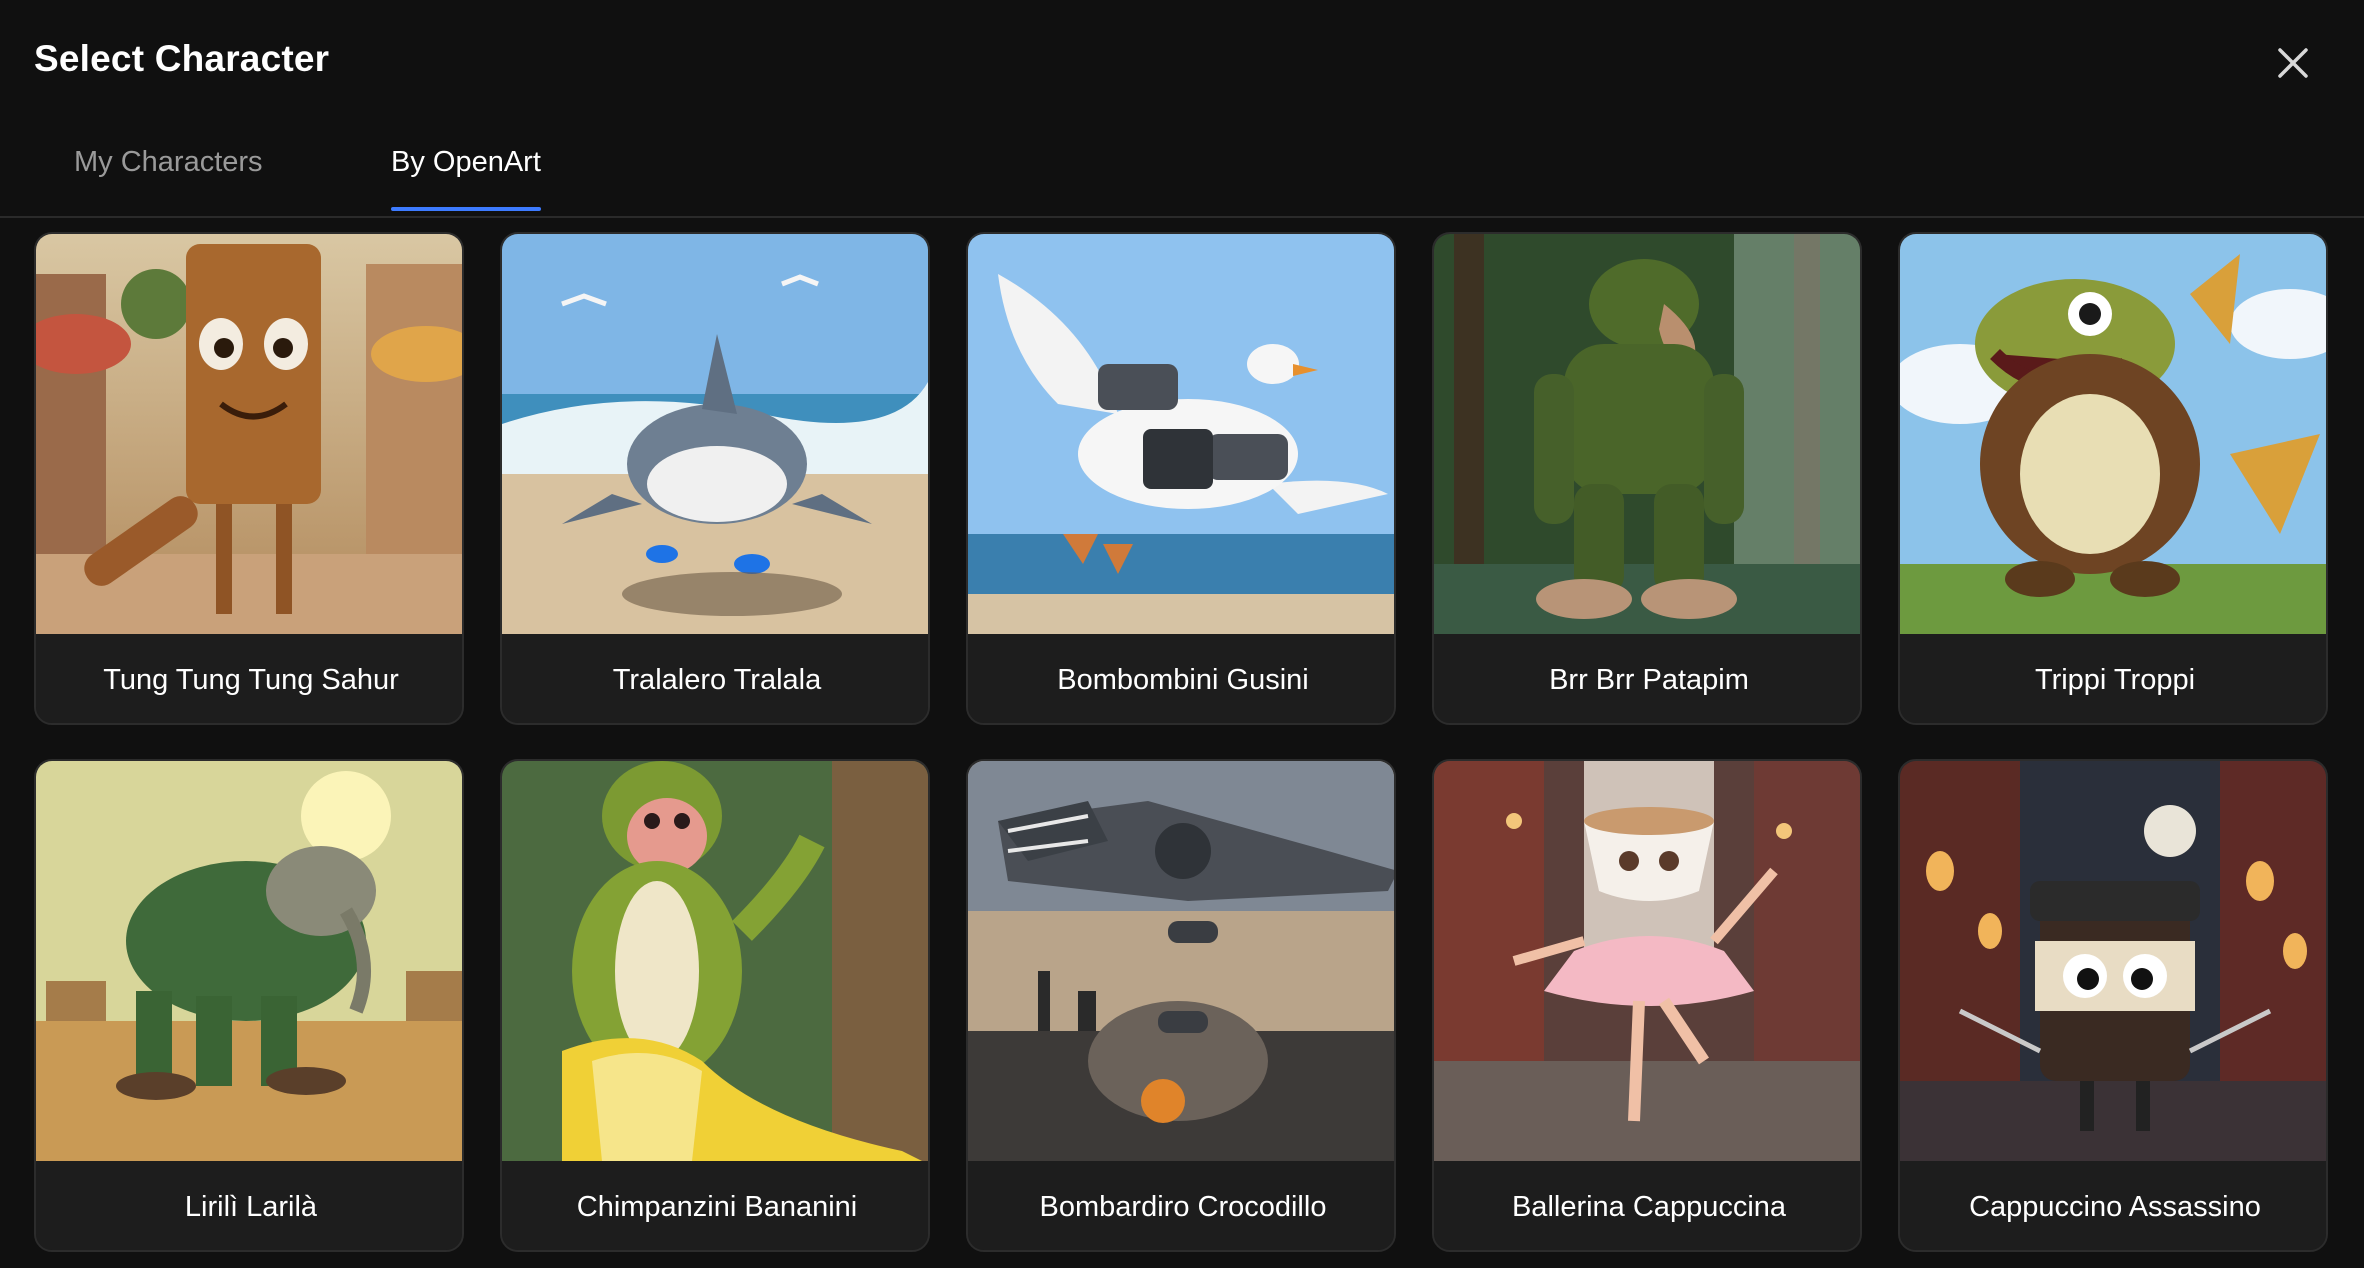 Image resolution: width=2364 pixels, height=1268 pixels. I want to click on dialog-header: Select Character, so click(1182, 64).